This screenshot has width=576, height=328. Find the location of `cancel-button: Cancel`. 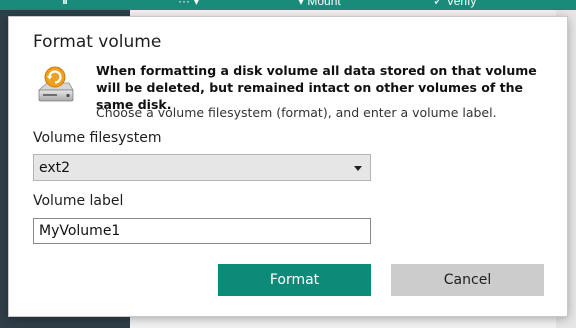

cancel-button: Cancel is located at coordinates (467, 280).